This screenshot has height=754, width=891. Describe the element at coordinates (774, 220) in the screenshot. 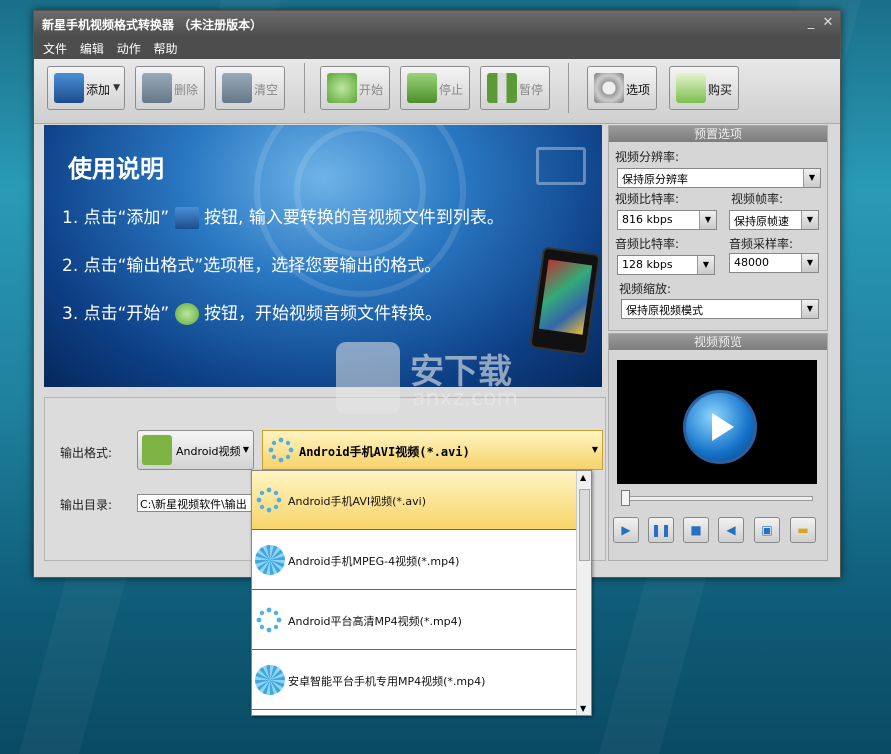

I see `video-fps-select: 保持原帧速 ▼` at that location.